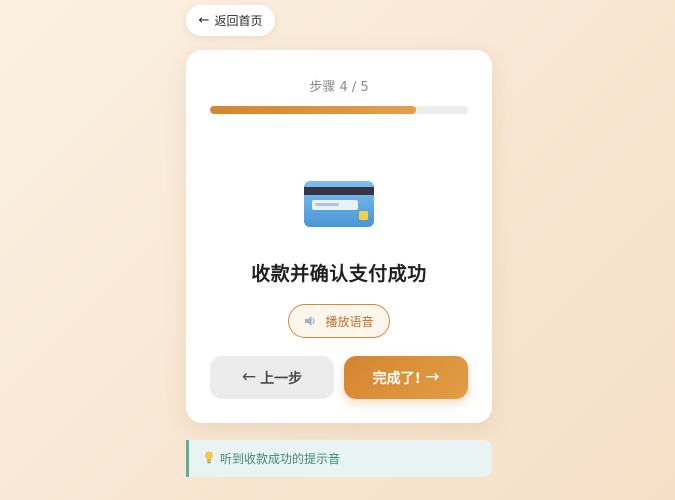  Describe the element at coordinates (339, 87) in the screenshot. I see `step-indicator: 步骤 4 / 5` at that location.